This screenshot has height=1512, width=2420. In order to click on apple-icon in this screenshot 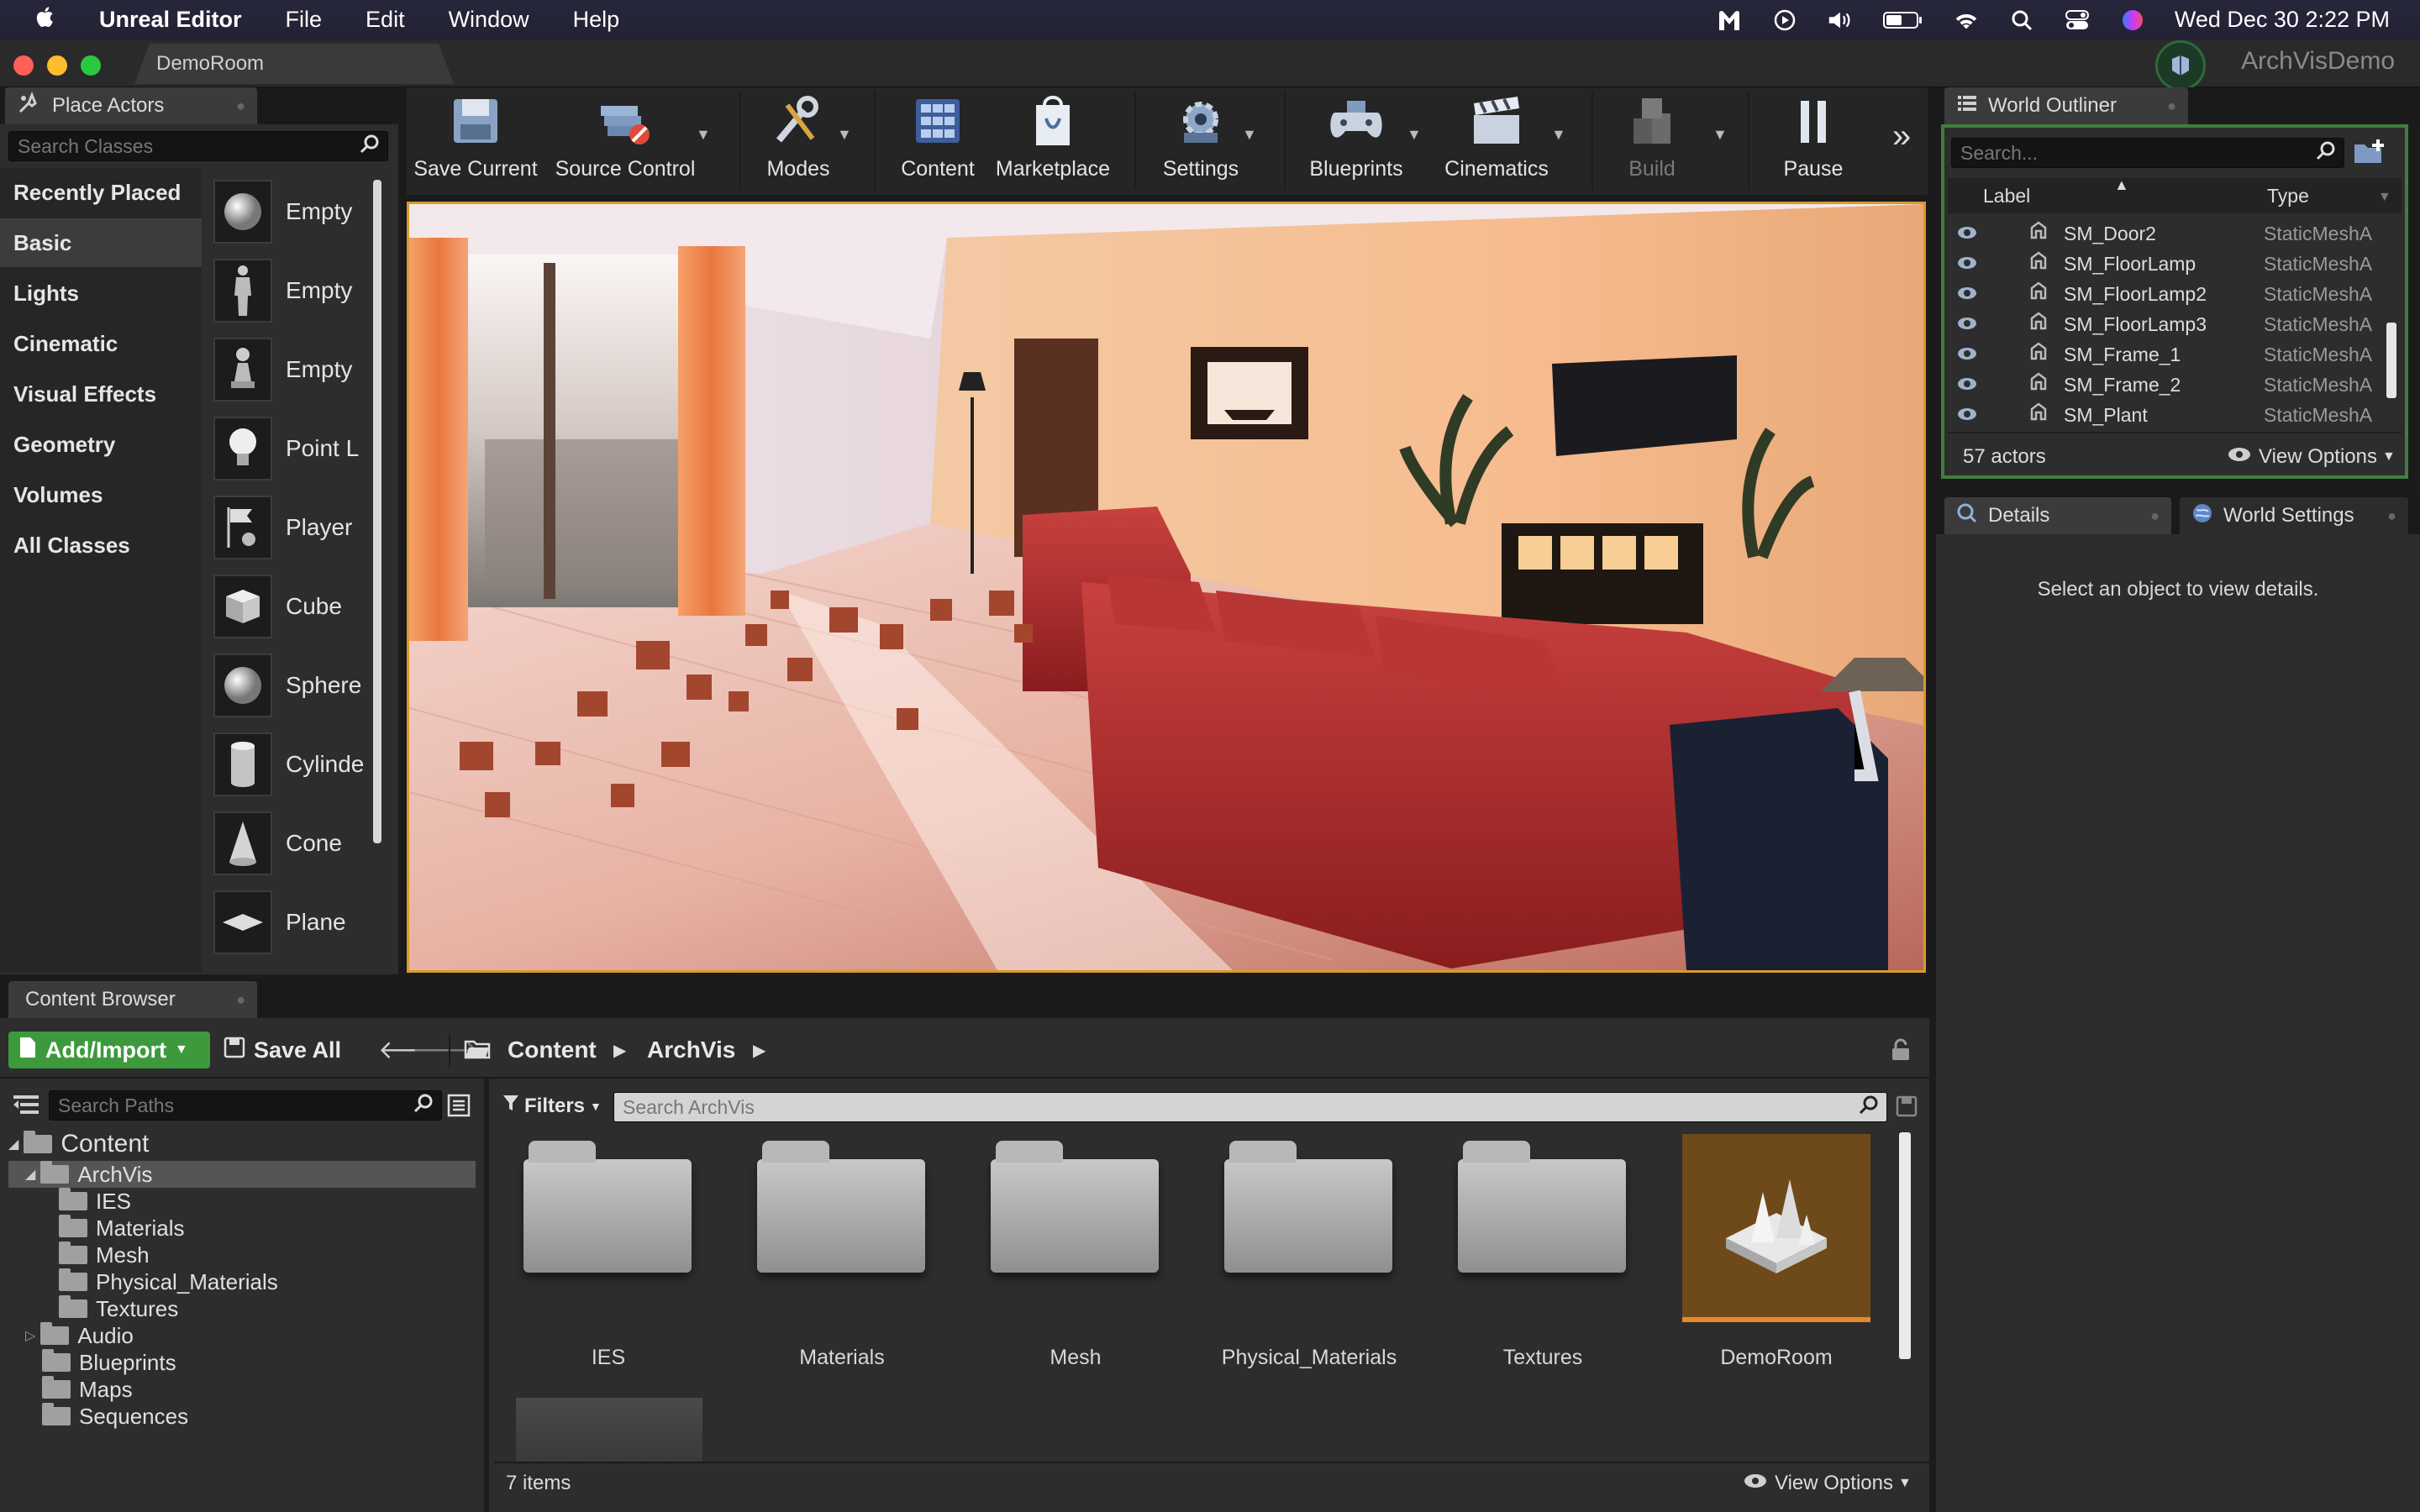, I will do `click(38, 19)`.